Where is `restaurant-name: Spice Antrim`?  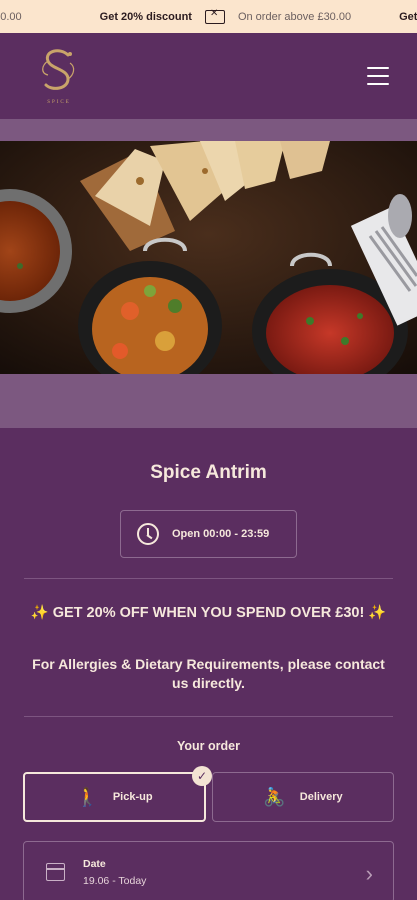 restaurant-name: Spice Antrim is located at coordinates (208, 472).